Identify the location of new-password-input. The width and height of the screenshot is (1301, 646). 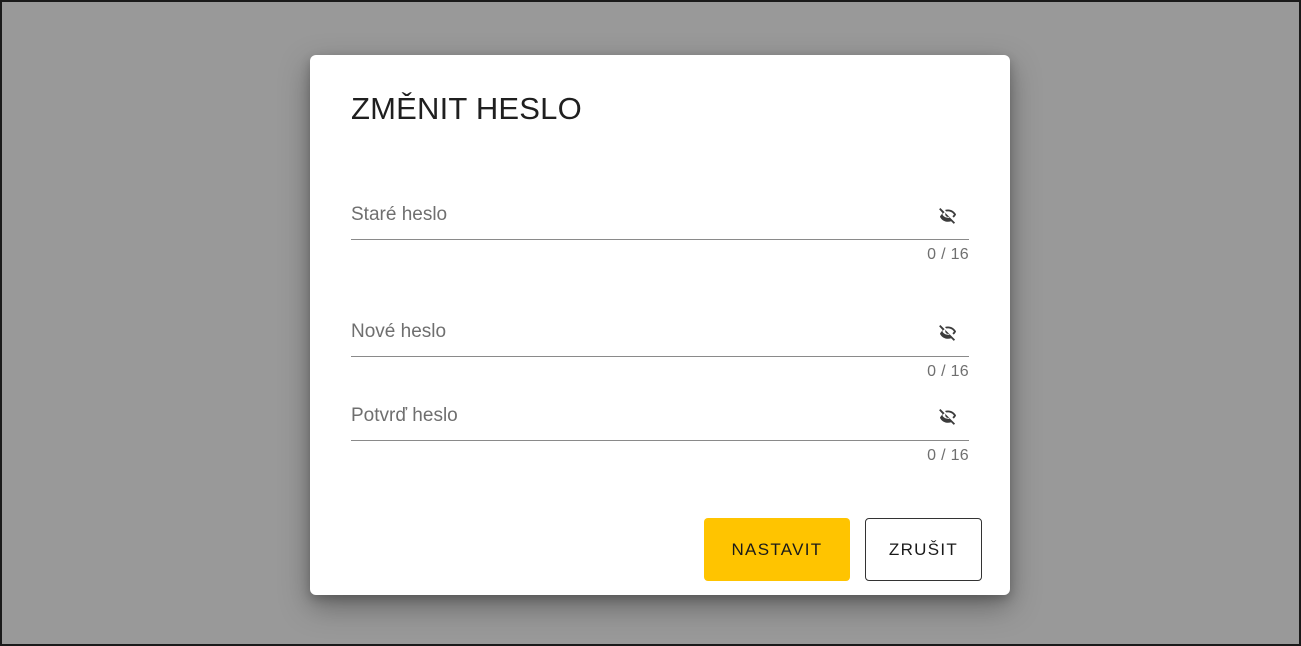
(641, 332).